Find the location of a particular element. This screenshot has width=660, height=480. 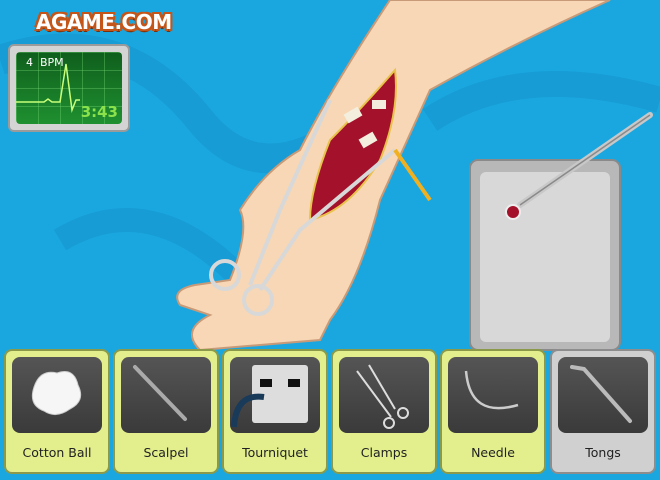

agame-logo: AGAME.COM is located at coordinates (104, 22).